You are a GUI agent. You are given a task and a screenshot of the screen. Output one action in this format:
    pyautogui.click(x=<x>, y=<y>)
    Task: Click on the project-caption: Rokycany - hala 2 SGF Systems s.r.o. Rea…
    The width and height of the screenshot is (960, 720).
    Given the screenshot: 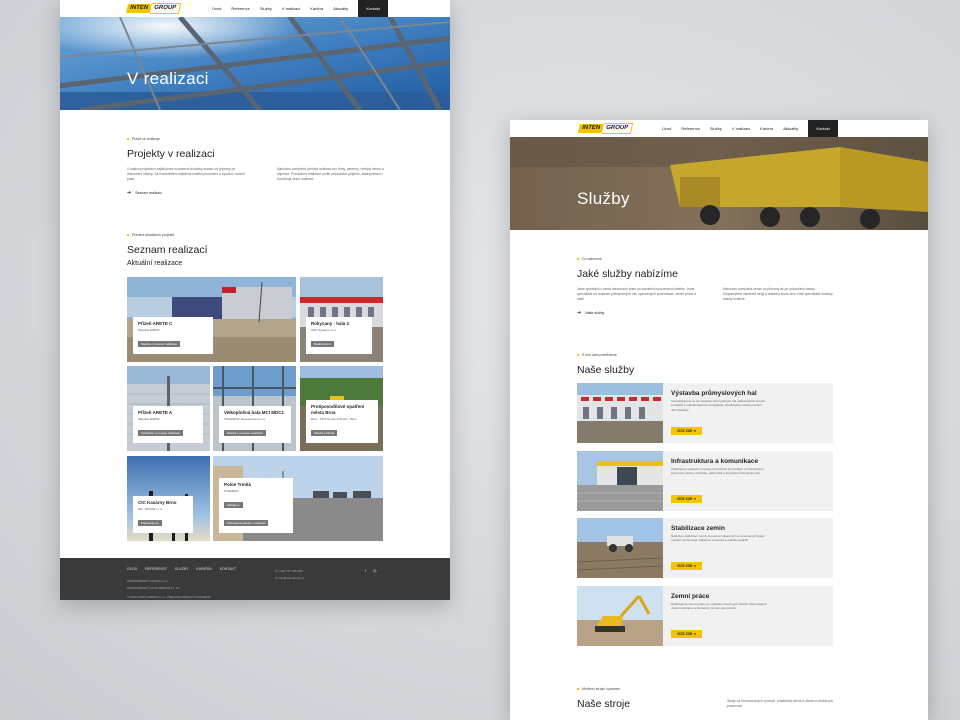 What is the action you would take?
    pyautogui.click(x=339, y=335)
    